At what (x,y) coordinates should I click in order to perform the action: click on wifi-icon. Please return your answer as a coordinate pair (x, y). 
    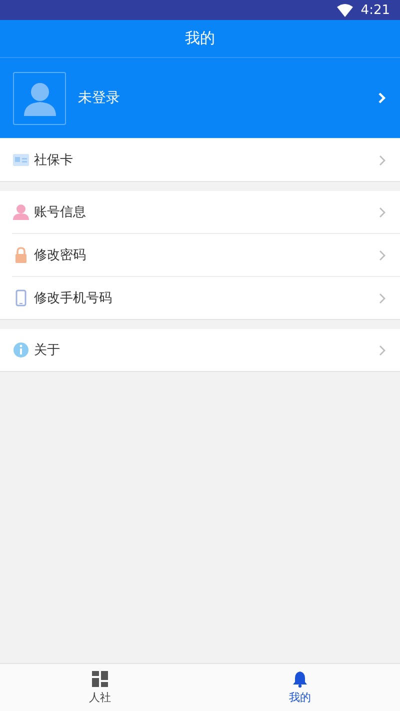
    Looking at the image, I should click on (344, 10).